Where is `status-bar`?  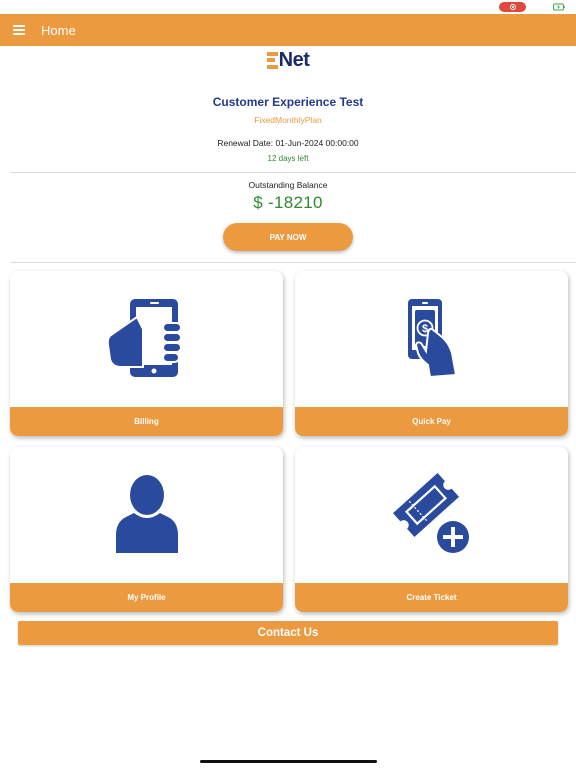
status-bar is located at coordinates (288, 7).